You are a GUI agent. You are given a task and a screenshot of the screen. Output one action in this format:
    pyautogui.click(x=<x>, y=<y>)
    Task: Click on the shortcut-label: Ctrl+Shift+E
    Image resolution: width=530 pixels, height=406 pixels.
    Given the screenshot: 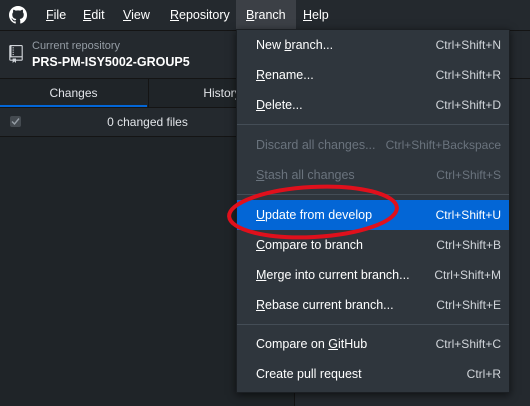 What is the action you would take?
    pyautogui.click(x=468, y=305)
    